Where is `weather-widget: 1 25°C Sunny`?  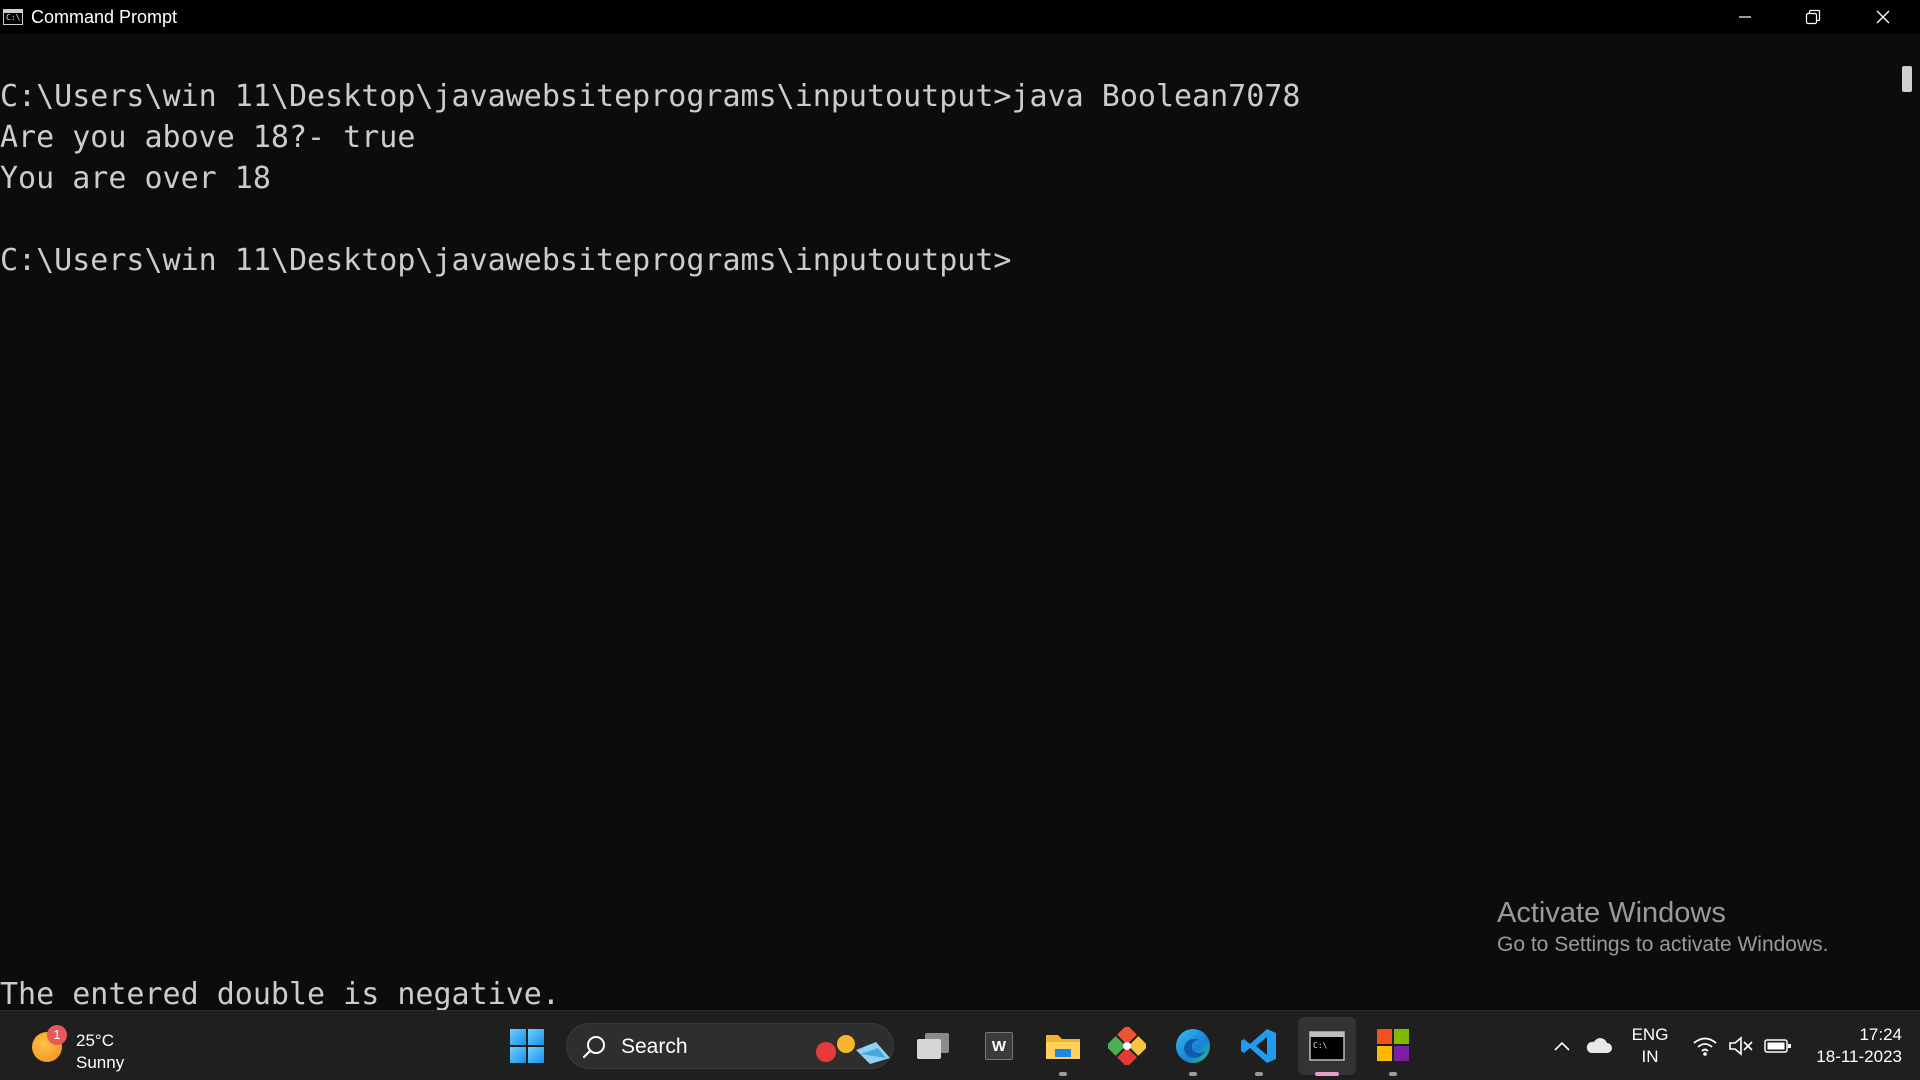
weather-widget: 1 25°C Sunny is located at coordinates (90, 1046).